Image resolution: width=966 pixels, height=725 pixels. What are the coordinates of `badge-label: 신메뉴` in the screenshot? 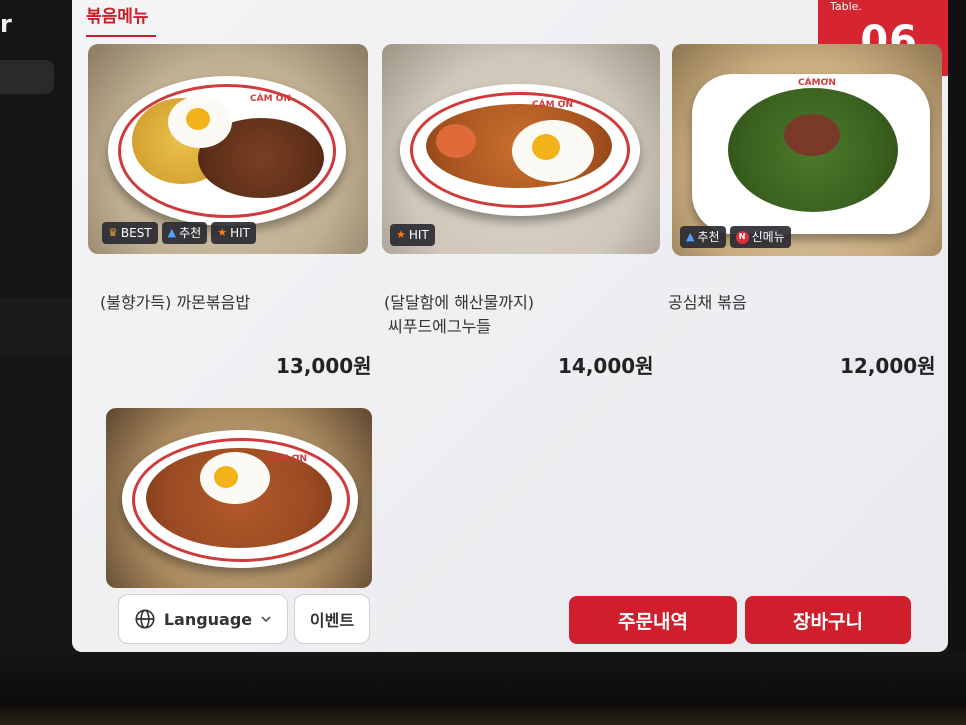 It's located at (768, 237).